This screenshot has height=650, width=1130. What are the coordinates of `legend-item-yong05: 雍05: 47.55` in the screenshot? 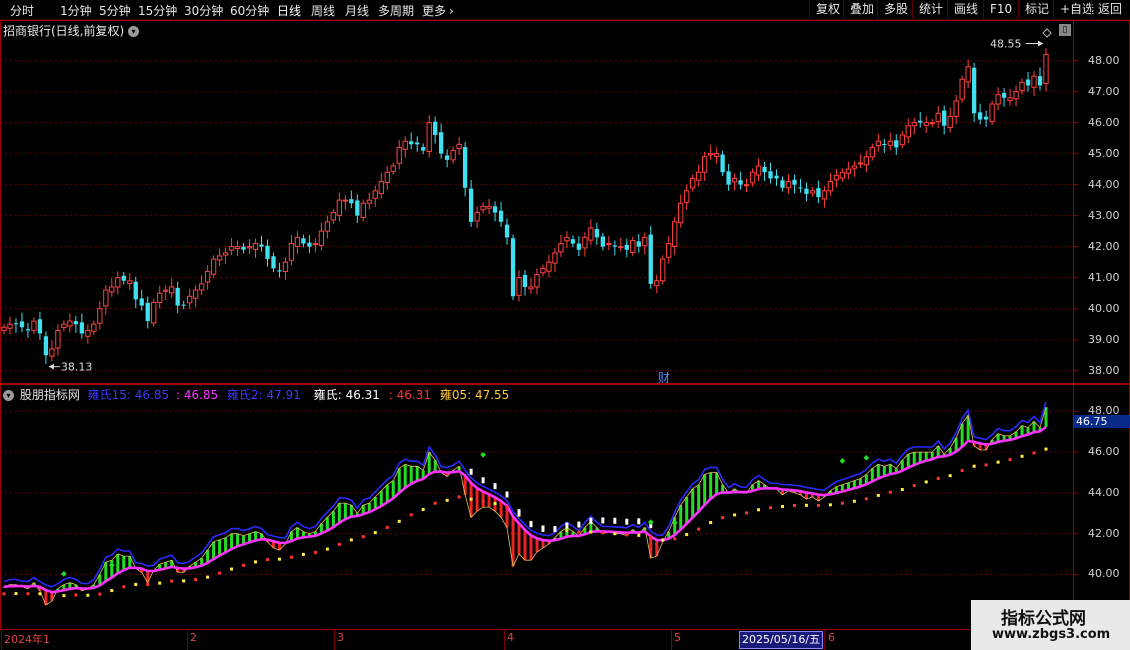 It's located at (474, 395).